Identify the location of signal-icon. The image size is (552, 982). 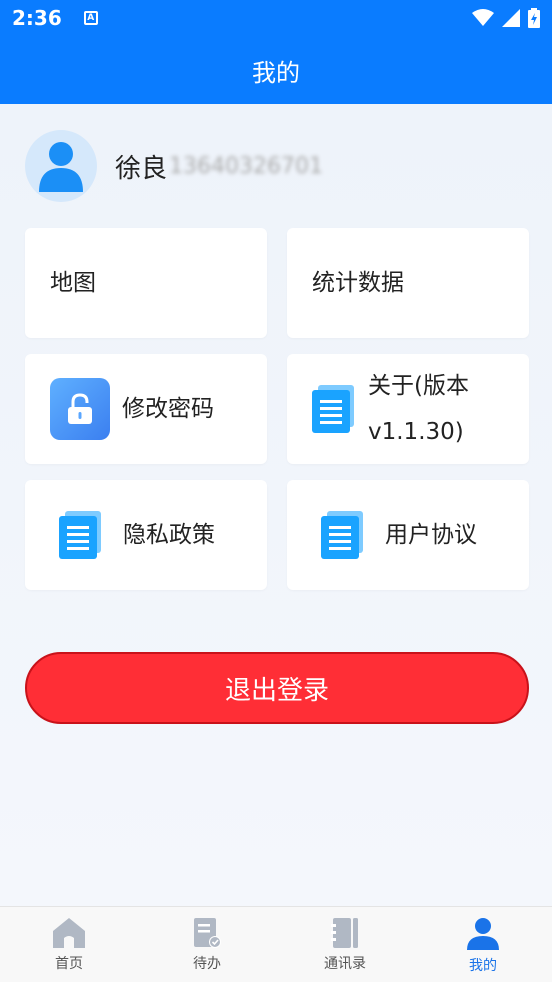
(511, 18).